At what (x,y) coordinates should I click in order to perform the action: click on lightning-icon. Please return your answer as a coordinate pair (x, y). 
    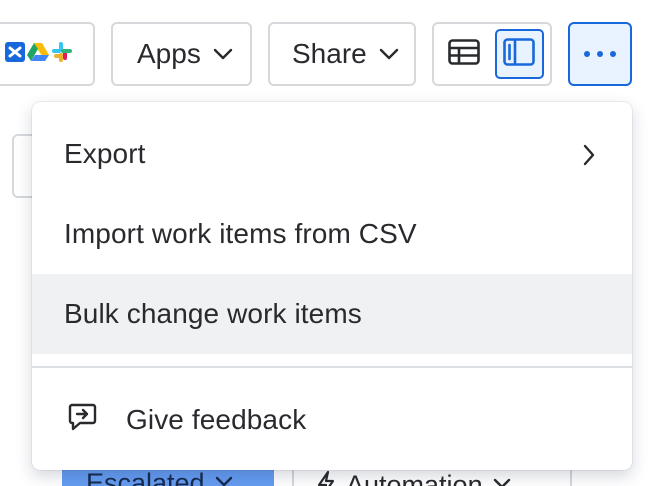
    Looking at the image, I should click on (326, 478).